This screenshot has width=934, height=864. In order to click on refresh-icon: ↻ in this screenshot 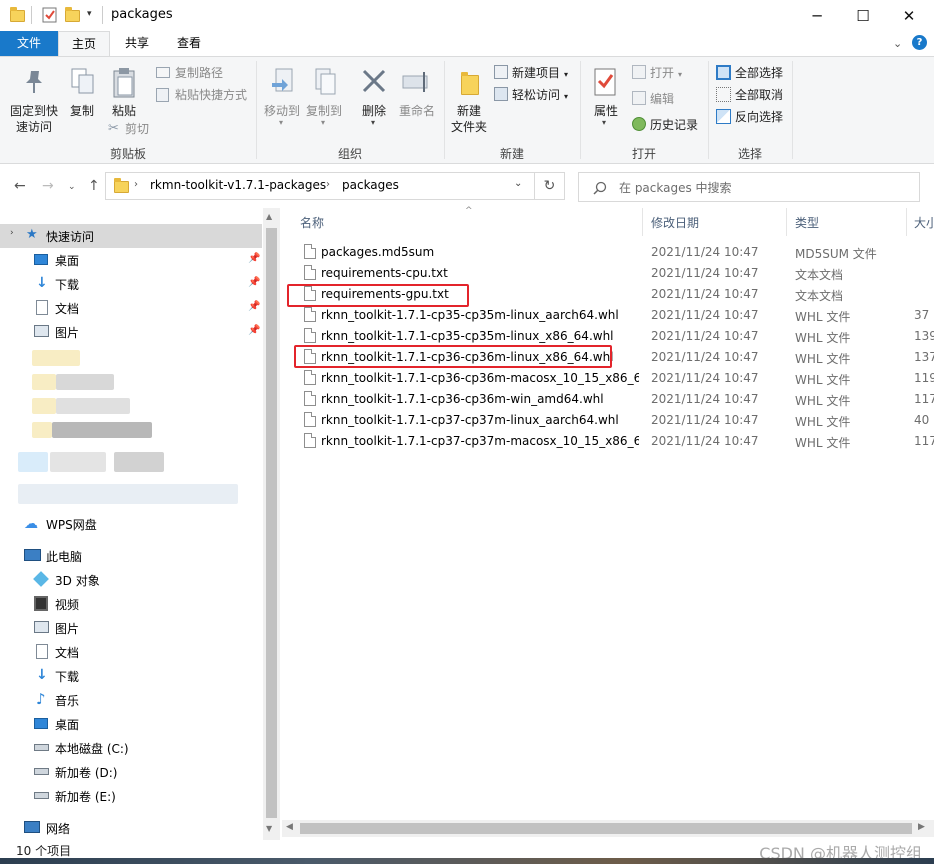, I will do `click(550, 186)`.